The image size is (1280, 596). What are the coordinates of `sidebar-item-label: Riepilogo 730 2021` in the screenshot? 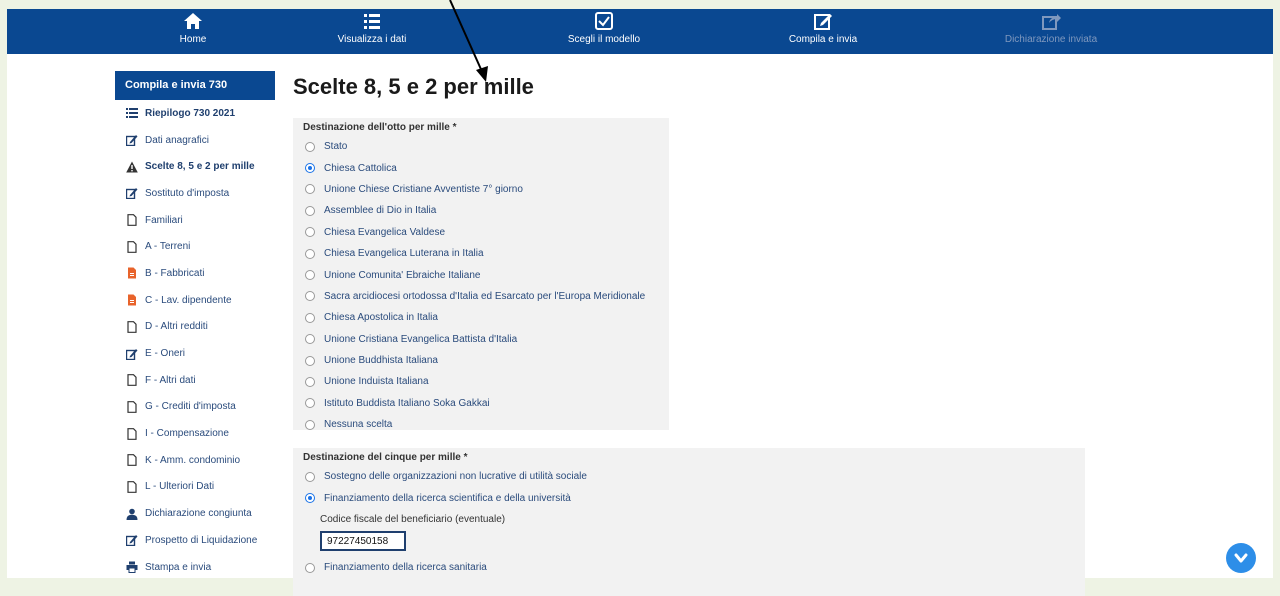 It's located at (190, 113).